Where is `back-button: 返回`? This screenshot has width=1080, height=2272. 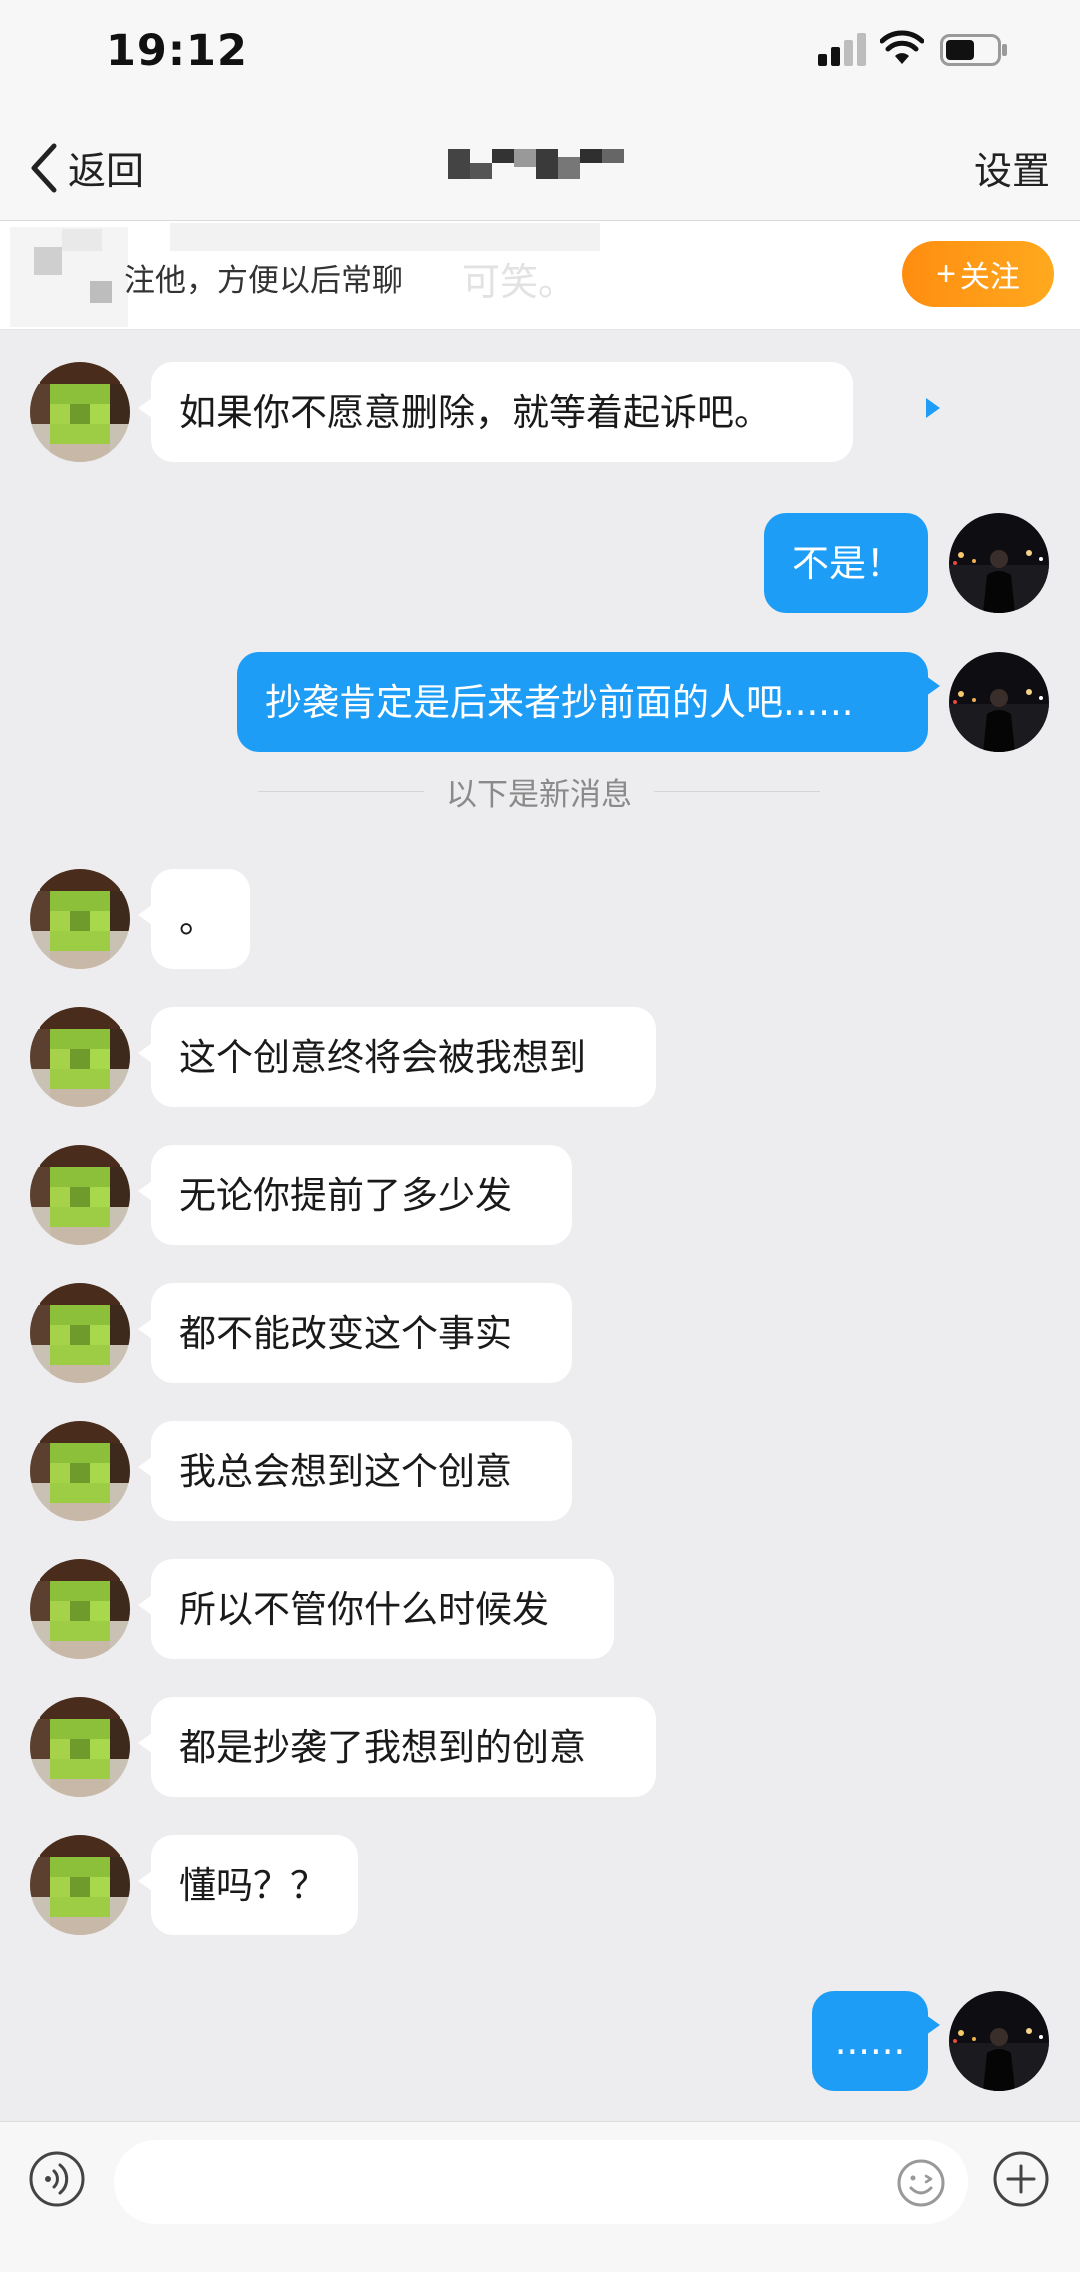 back-button: 返回 is located at coordinates (85, 167).